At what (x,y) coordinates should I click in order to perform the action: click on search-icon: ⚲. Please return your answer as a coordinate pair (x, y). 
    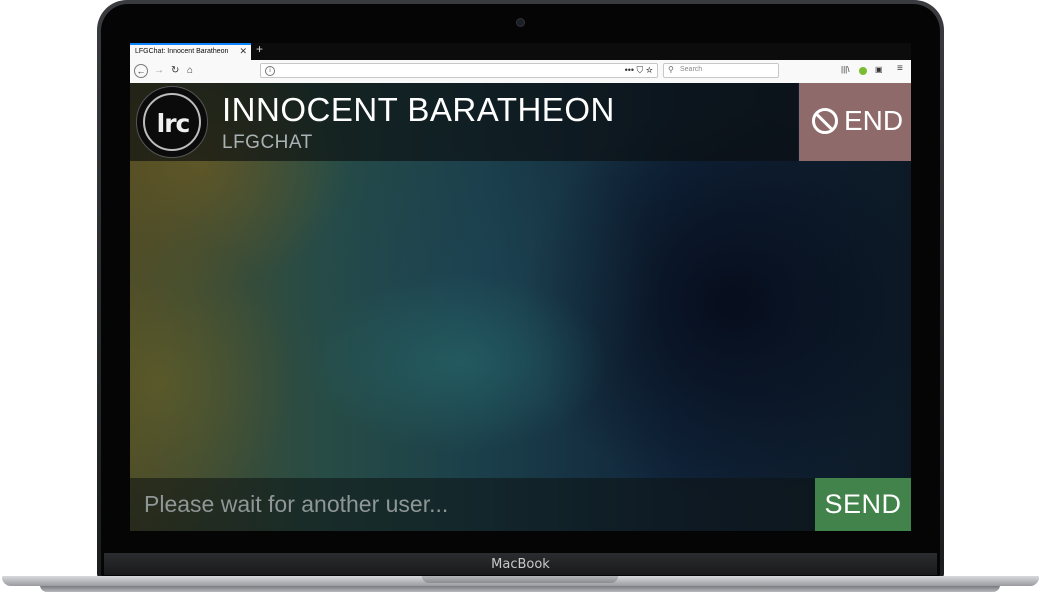
    Looking at the image, I should click on (671, 69).